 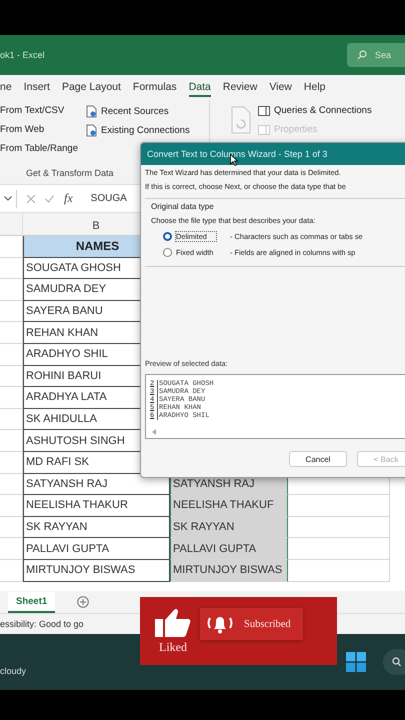 I want to click on check-icon, so click(x=49, y=198).